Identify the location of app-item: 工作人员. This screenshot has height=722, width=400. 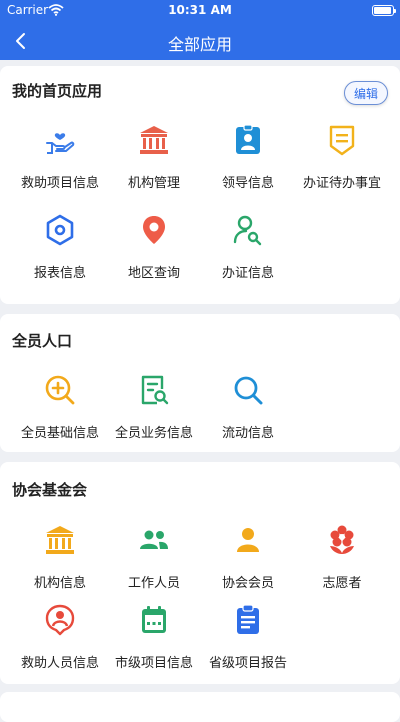
(154, 564).